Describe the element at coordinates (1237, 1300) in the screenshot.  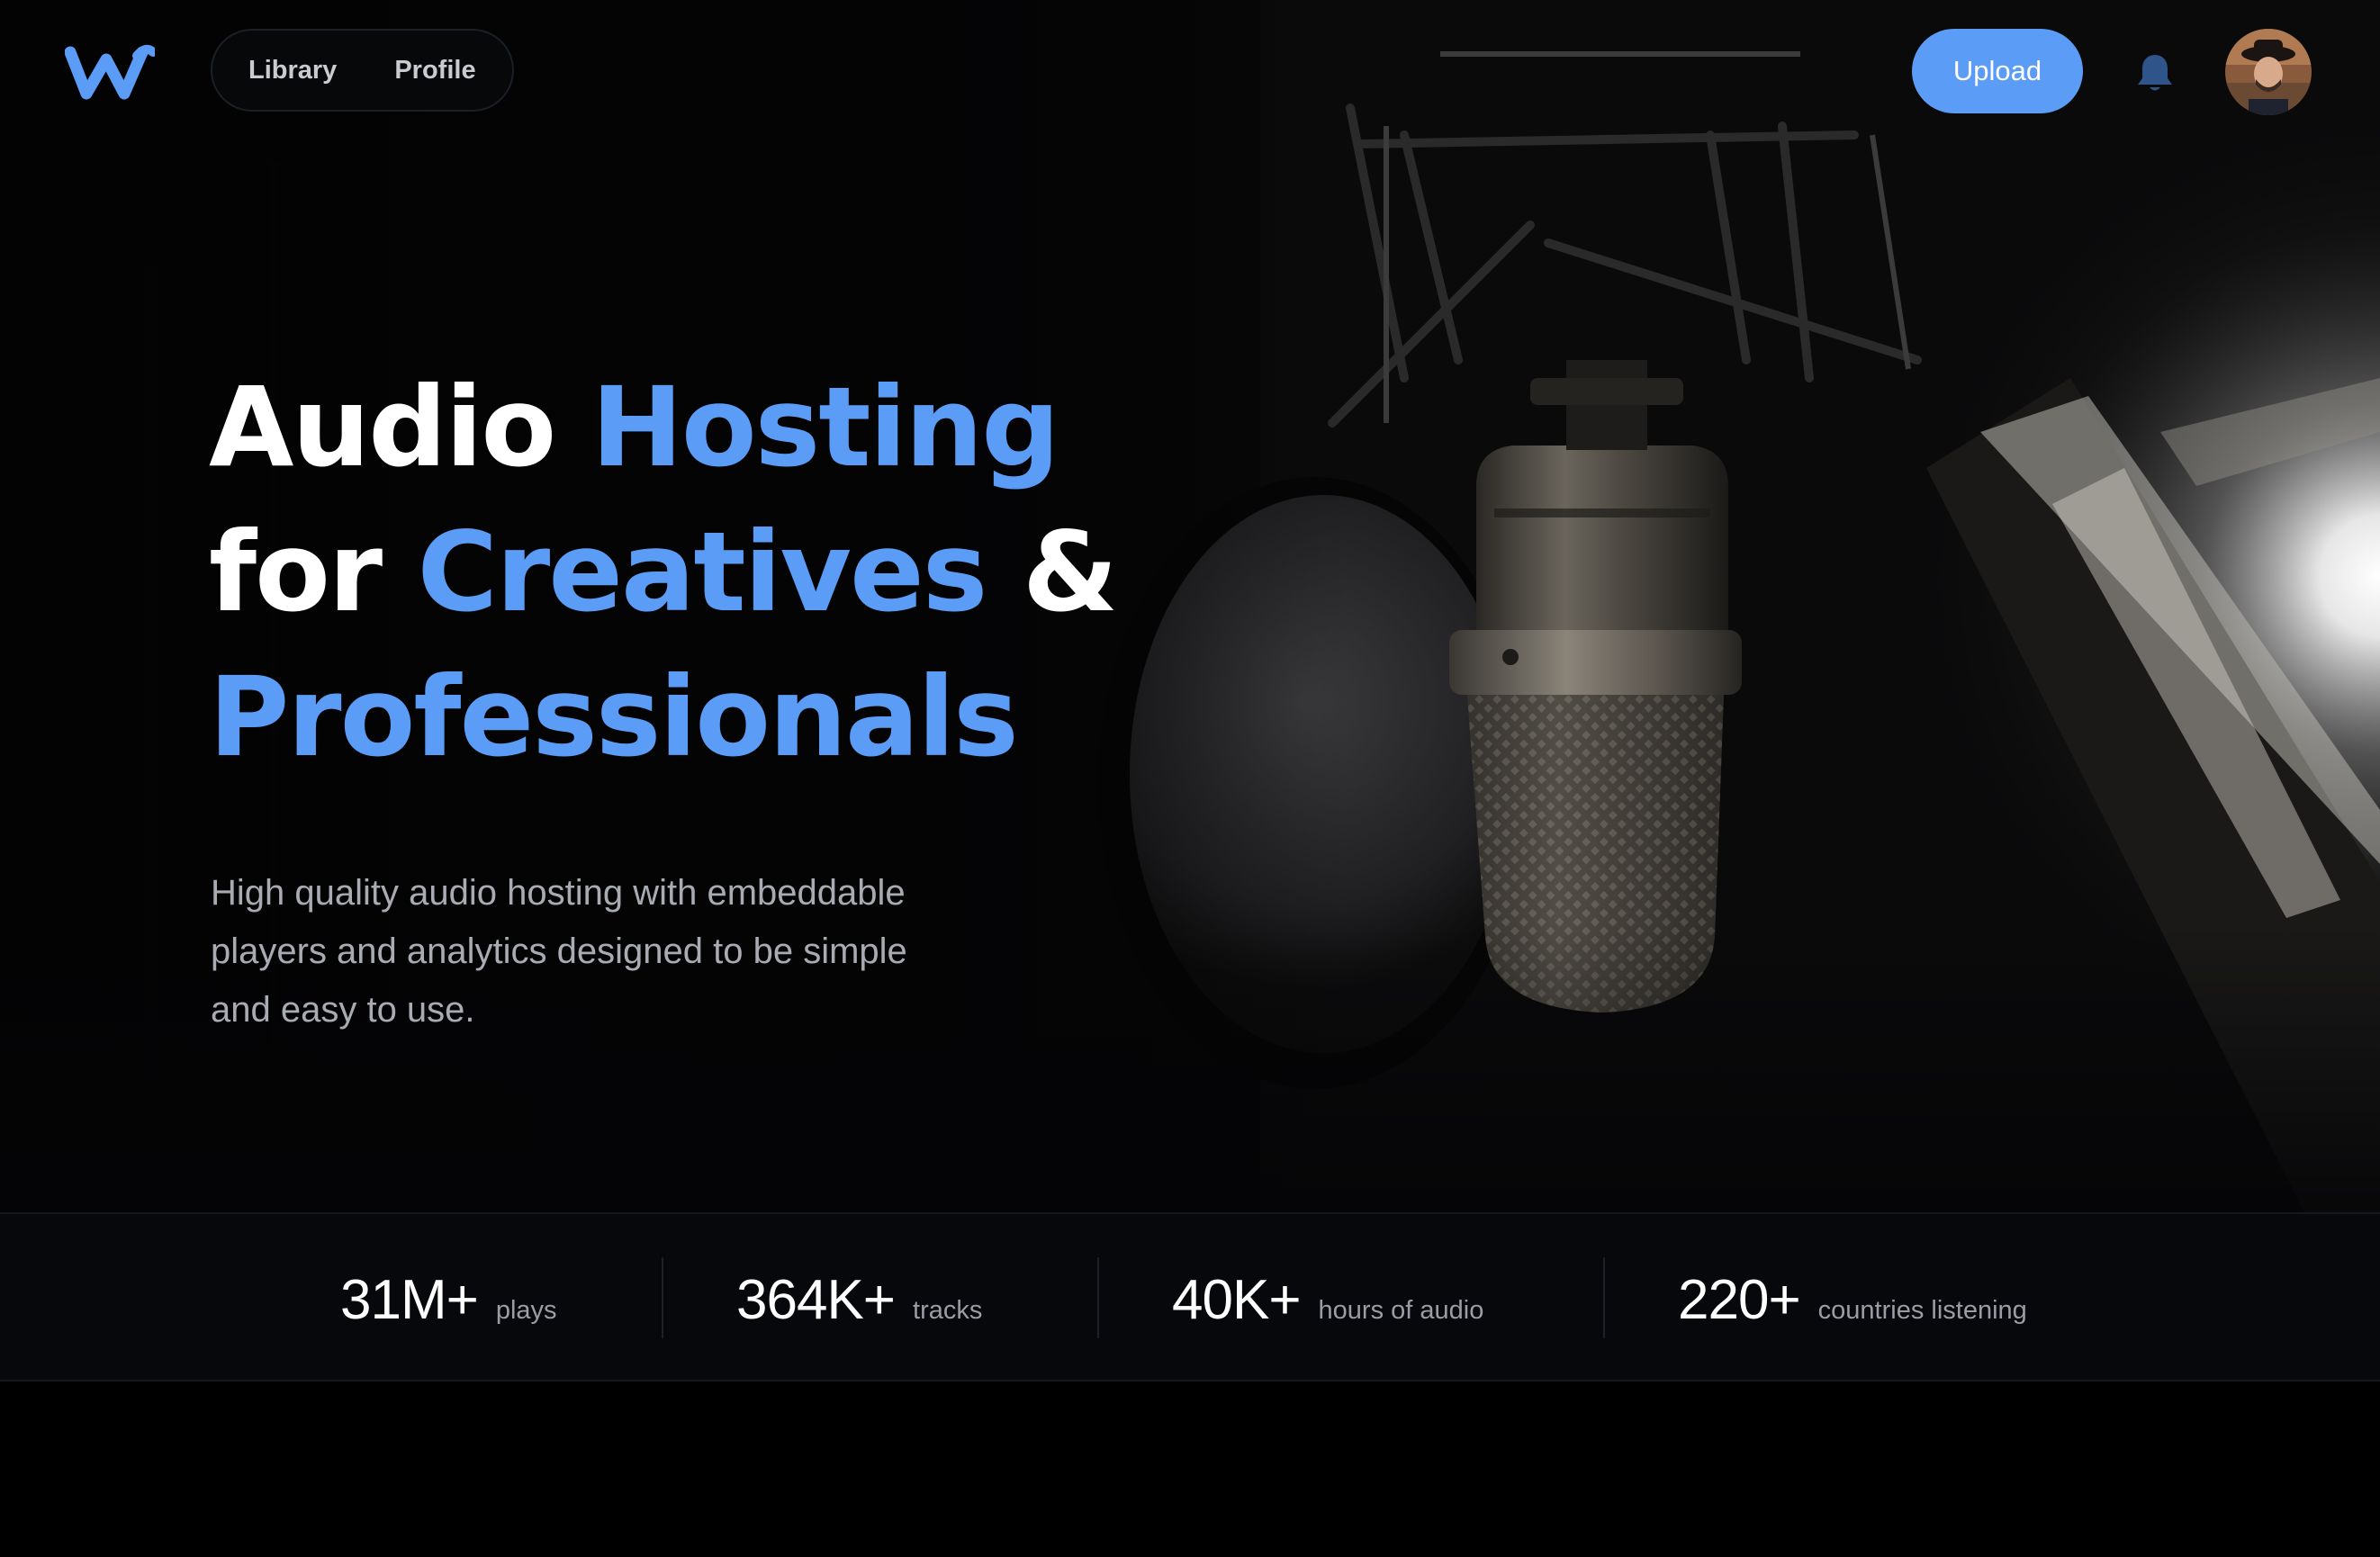
I see `stat-value: 40K+` at that location.